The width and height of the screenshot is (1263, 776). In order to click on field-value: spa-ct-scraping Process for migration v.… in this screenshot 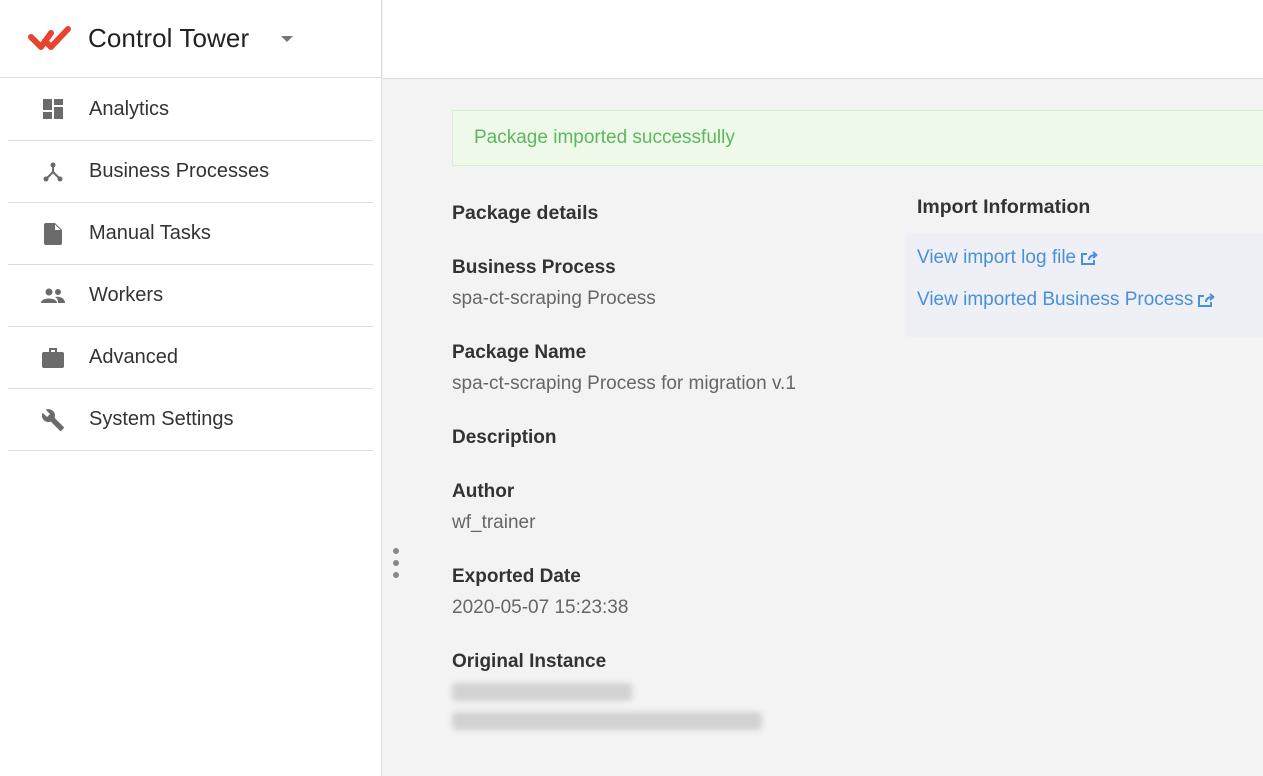, I will do `click(624, 383)`.